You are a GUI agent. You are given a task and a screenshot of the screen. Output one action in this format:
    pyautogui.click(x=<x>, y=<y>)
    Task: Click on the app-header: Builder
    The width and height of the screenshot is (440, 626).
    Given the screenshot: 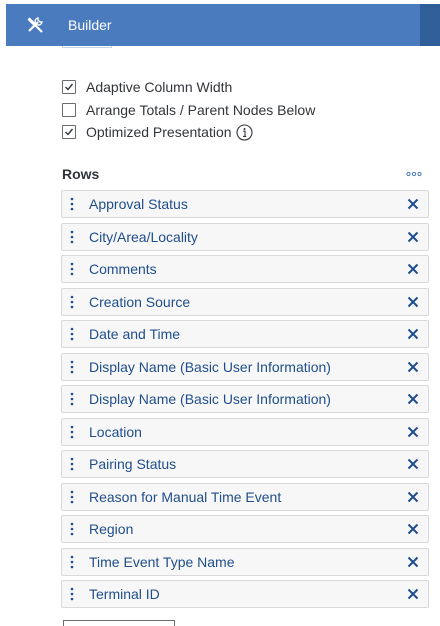 What is the action you would take?
    pyautogui.click(x=220, y=23)
    